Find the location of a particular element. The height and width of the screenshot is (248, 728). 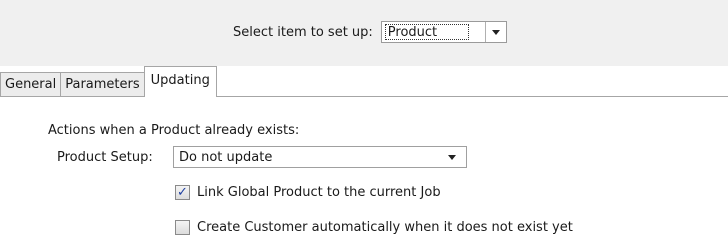

checkmark-icon: ✓ is located at coordinates (182, 192).